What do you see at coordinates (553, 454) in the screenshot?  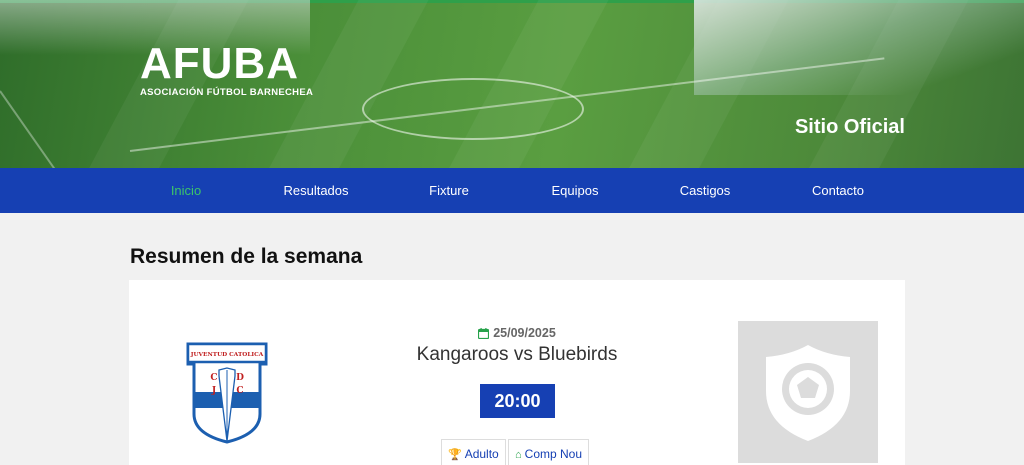 I see `venue-label: Comp Nou` at bounding box center [553, 454].